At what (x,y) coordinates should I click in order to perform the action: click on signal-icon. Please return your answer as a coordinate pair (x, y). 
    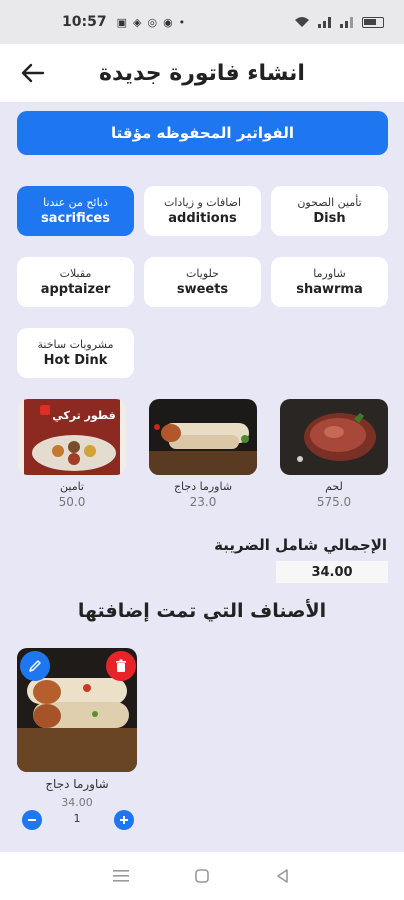
    Looking at the image, I should click on (324, 22).